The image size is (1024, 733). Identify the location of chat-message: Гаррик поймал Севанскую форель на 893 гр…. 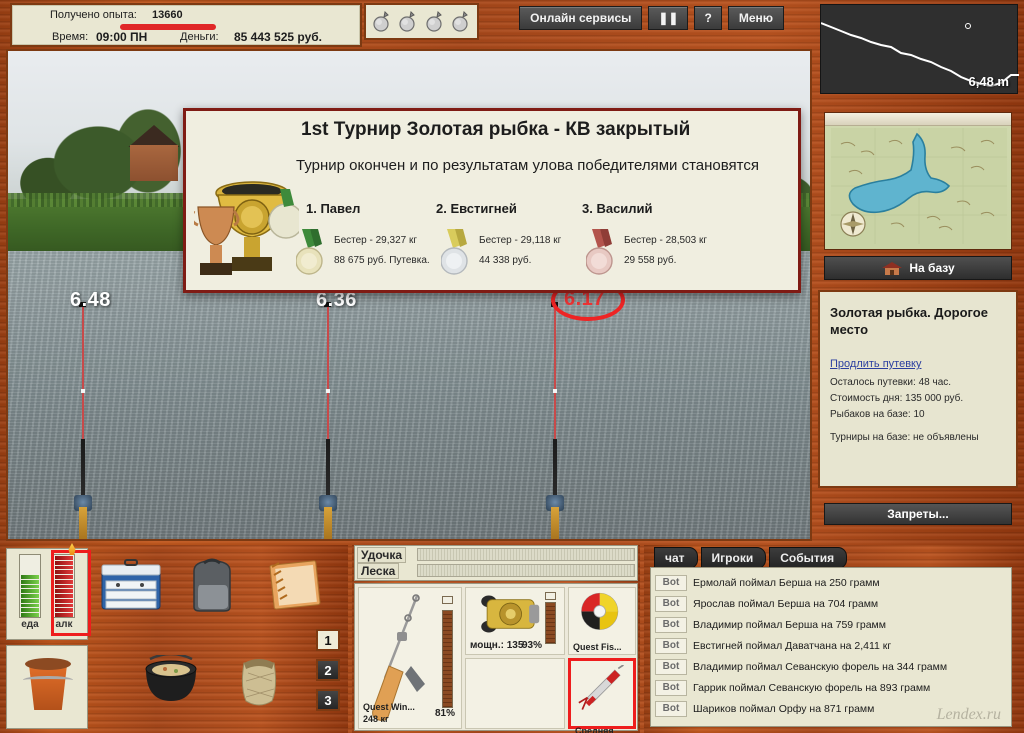
(812, 687).